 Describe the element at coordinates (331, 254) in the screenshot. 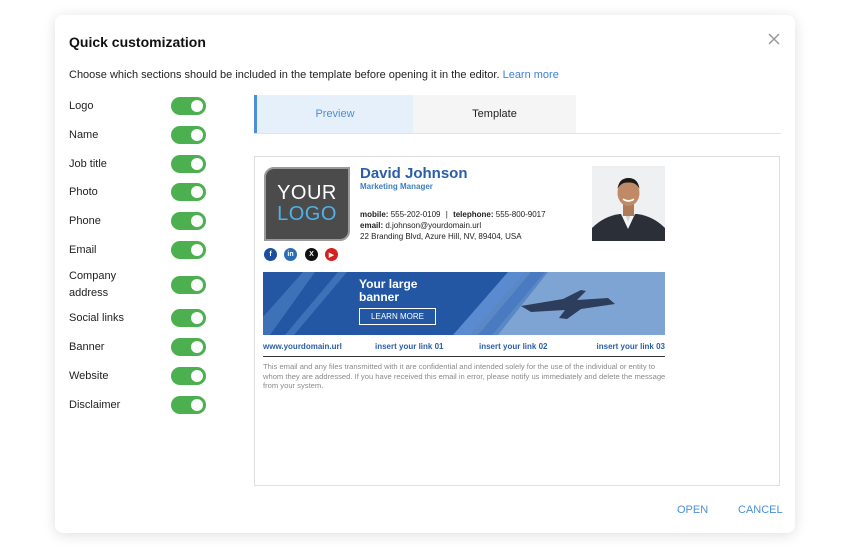

I see `youtube-icon: ▶` at that location.